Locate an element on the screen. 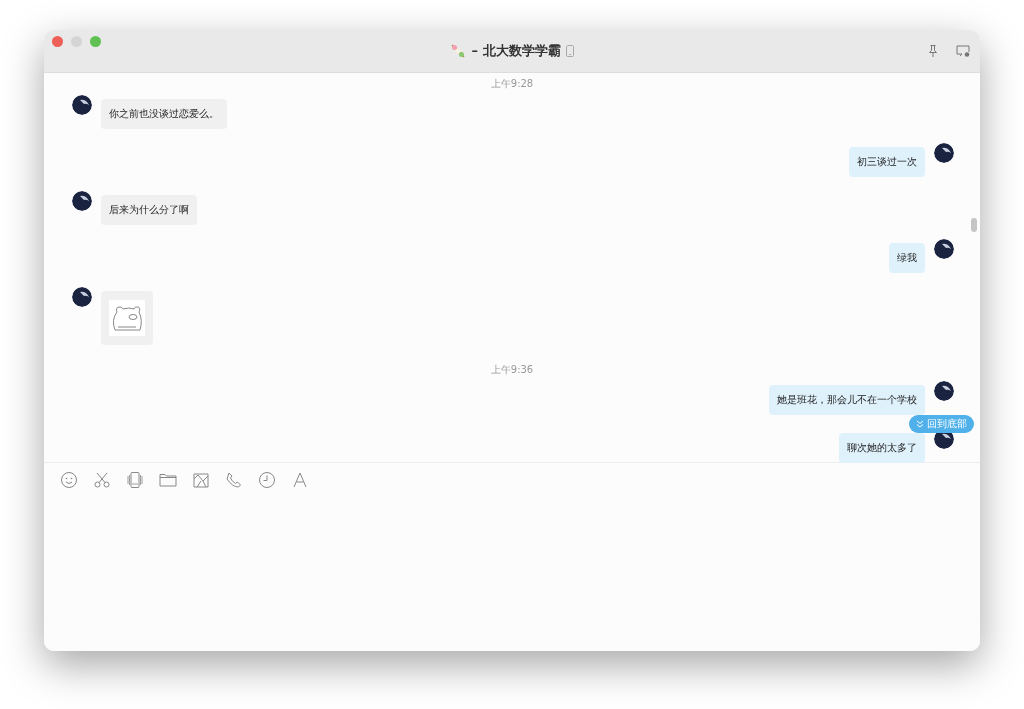  message-bubble: 后来为什么分了啊 is located at coordinates (149, 210).